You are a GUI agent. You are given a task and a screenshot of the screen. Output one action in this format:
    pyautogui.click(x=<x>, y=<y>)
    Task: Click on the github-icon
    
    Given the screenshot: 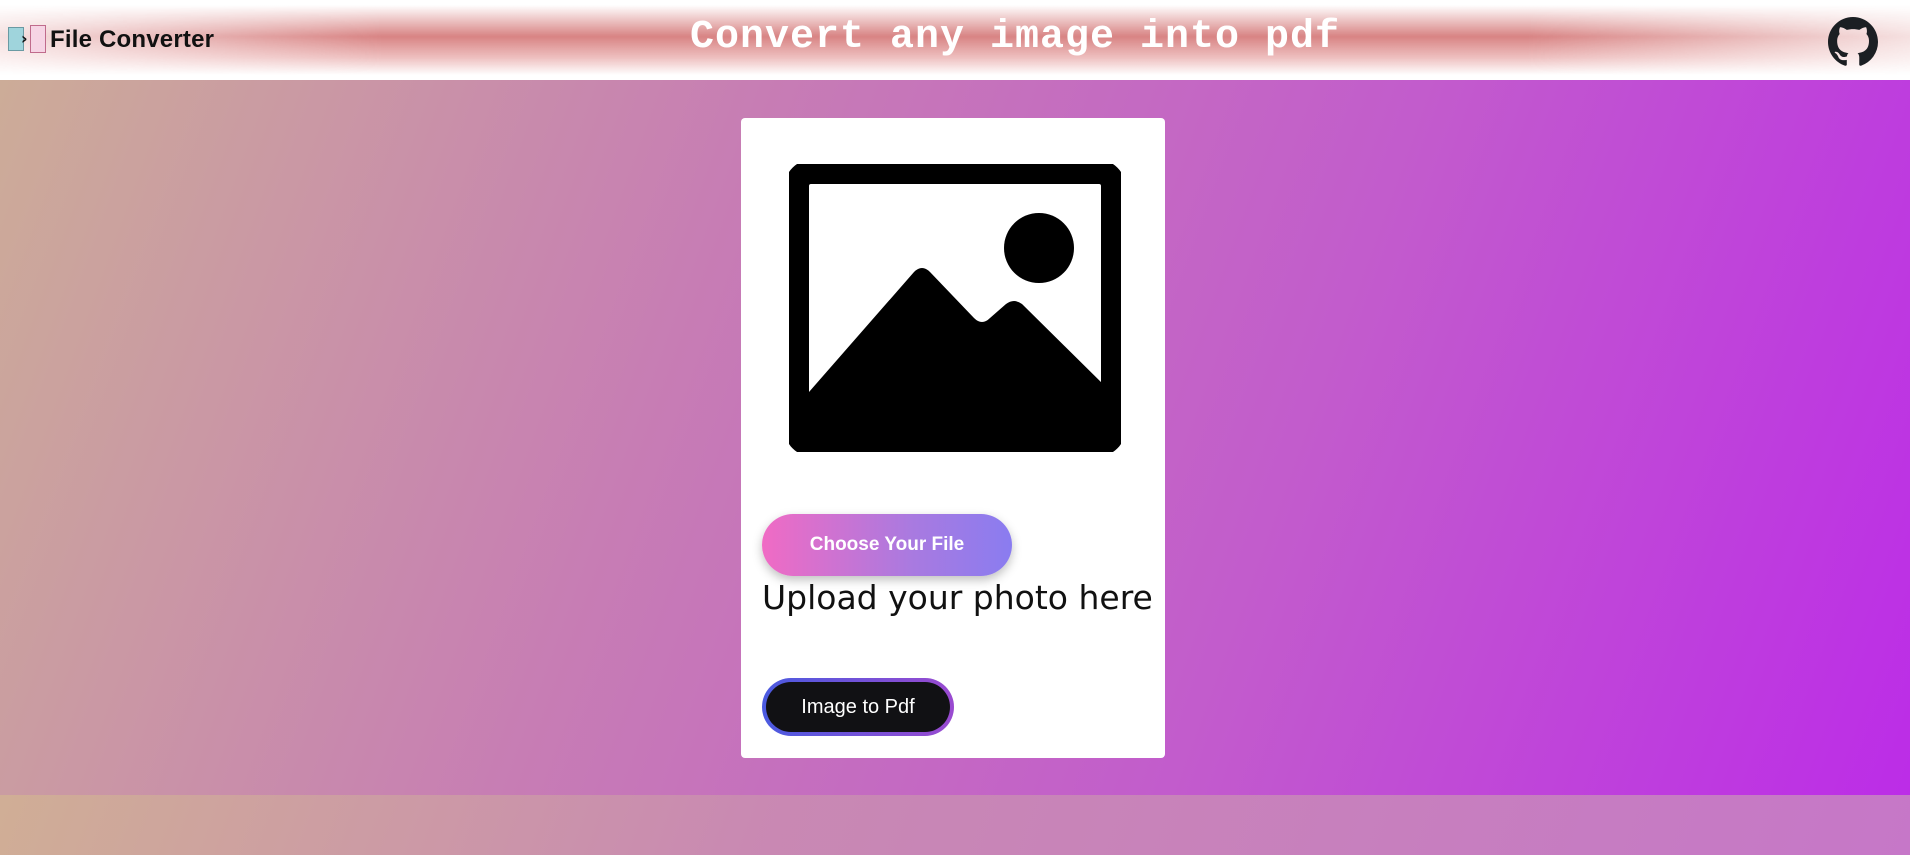 What is the action you would take?
    pyautogui.click(x=1853, y=41)
    